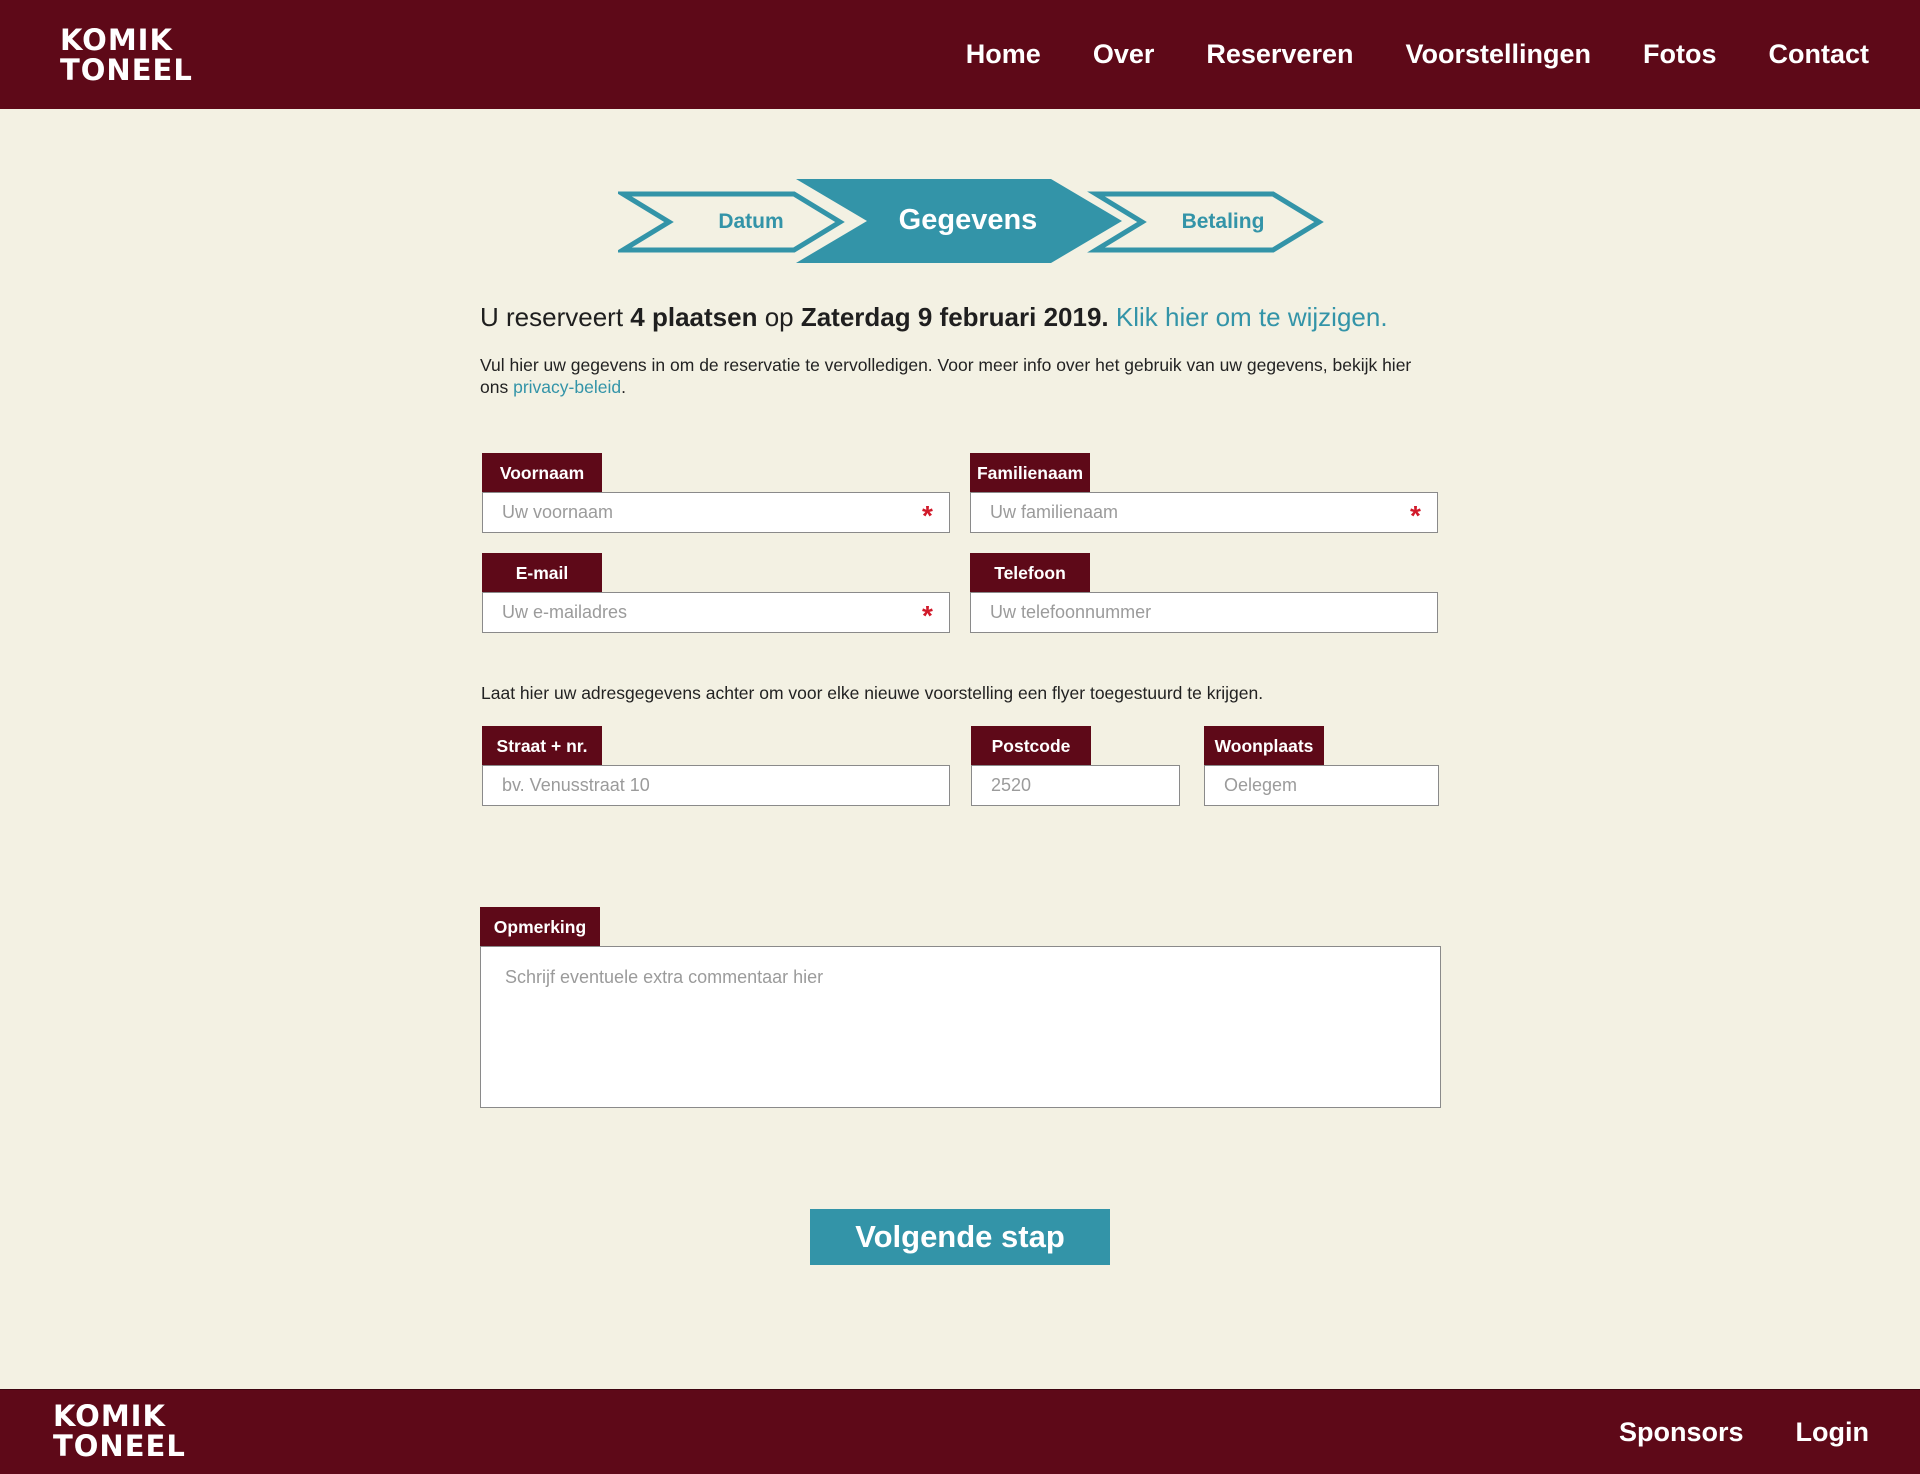 The image size is (1920, 1474). I want to click on straat-field: Straat + nr. bv. Venusstraat 10, so click(716, 767).